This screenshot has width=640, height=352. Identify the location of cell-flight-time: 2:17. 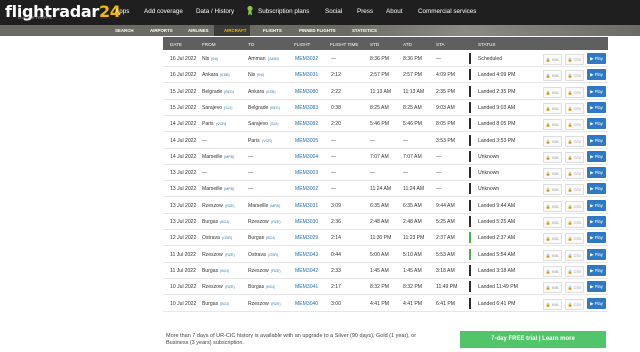
(336, 287).